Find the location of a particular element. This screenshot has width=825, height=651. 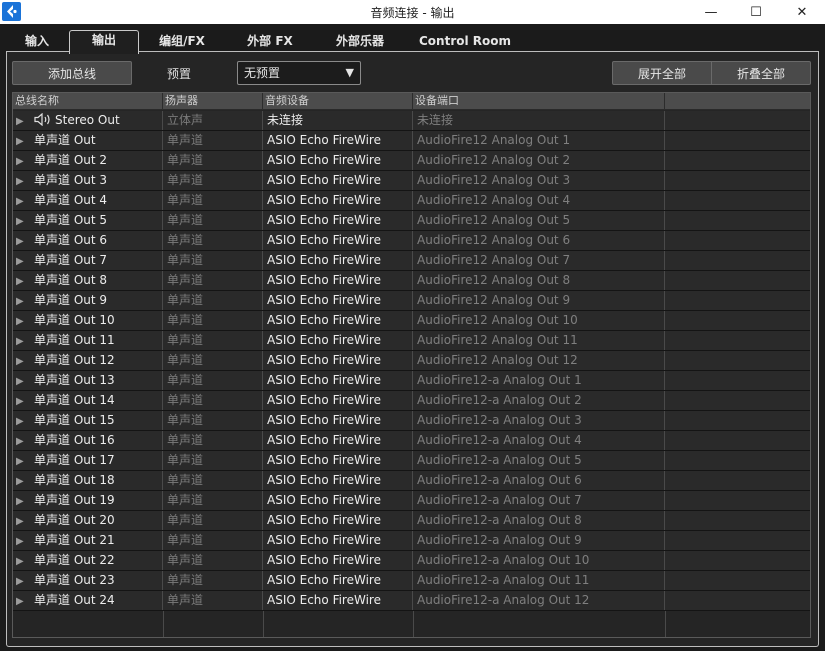

bus-name-cell: ▶ 单声道 Out 23 is located at coordinates (88, 580).